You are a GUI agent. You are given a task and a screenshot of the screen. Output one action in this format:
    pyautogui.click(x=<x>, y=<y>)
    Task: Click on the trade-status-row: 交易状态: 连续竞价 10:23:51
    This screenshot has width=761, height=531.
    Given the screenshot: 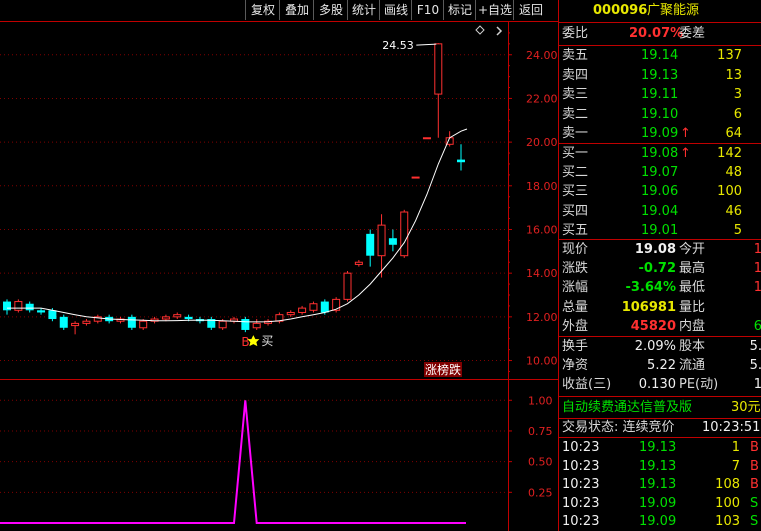 What is the action you would take?
    pyautogui.click(x=660, y=428)
    